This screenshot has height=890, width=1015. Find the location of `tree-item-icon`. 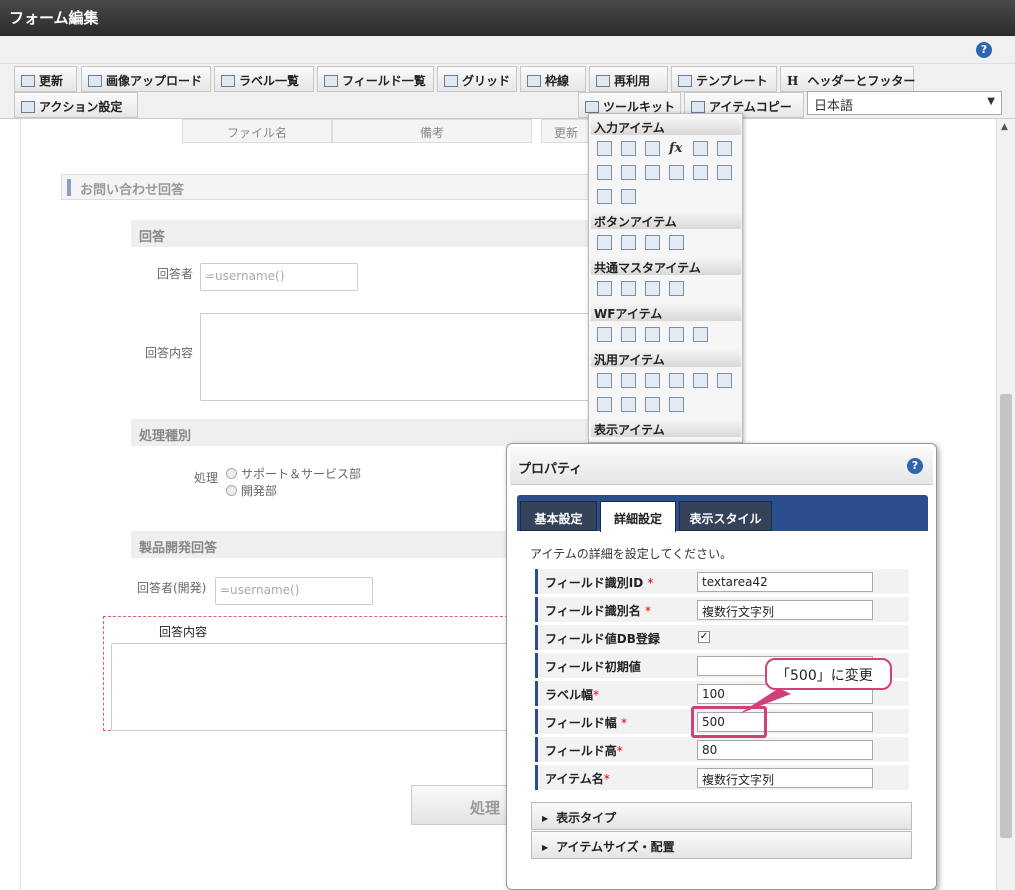

tree-item-icon is located at coordinates (652, 404).